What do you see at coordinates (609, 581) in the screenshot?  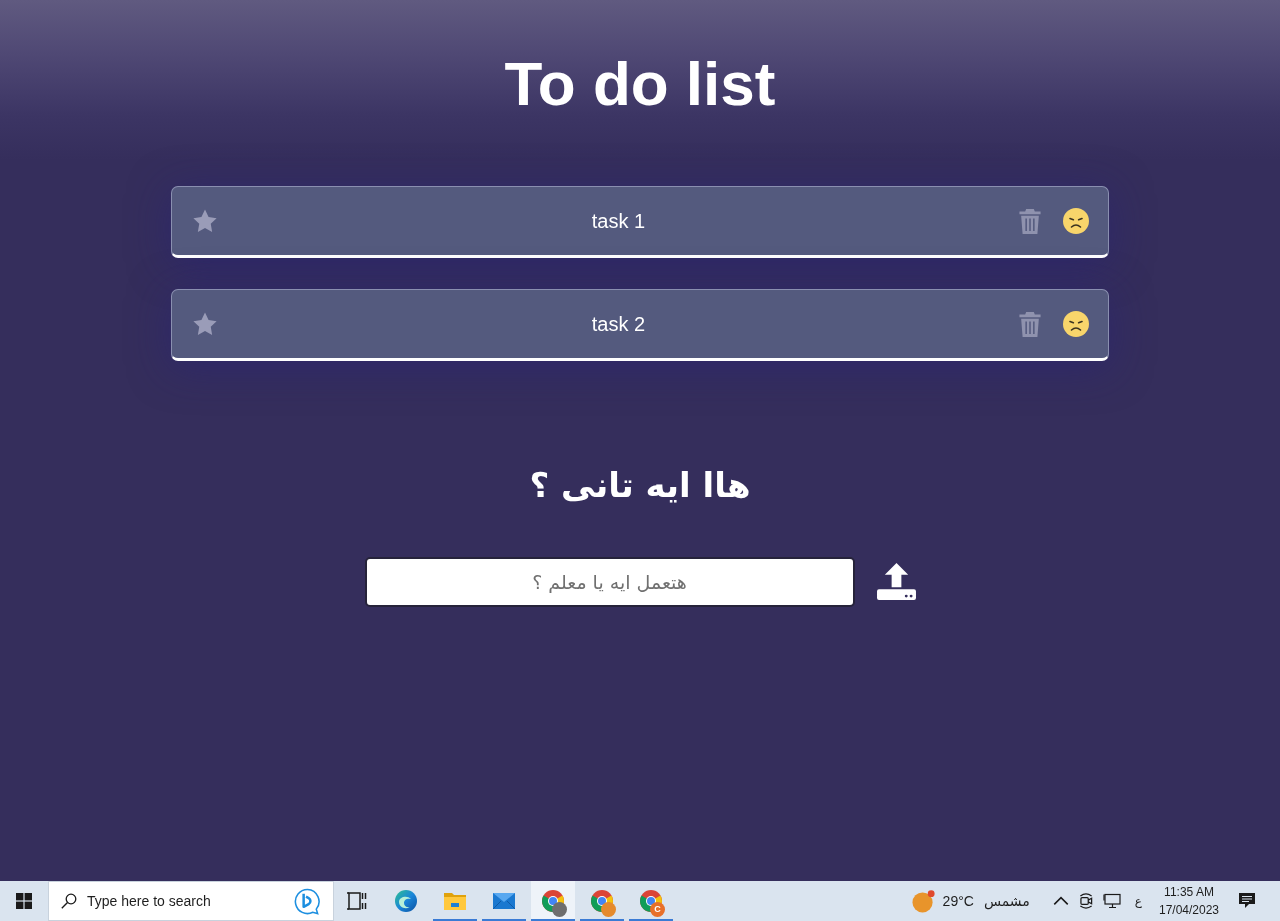 I see `task-input: هتعمل ايه يا معلم ؟` at bounding box center [609, 581].